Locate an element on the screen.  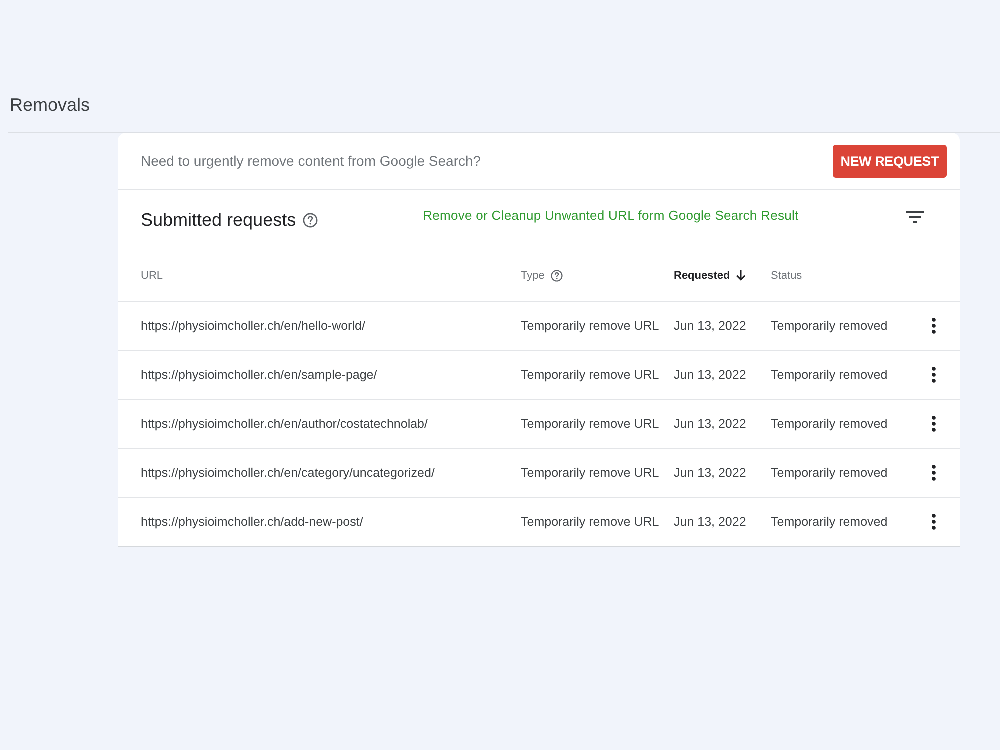
banner-text: Need to urgently remove content from Google Search? is located at coordinates (311, 161).